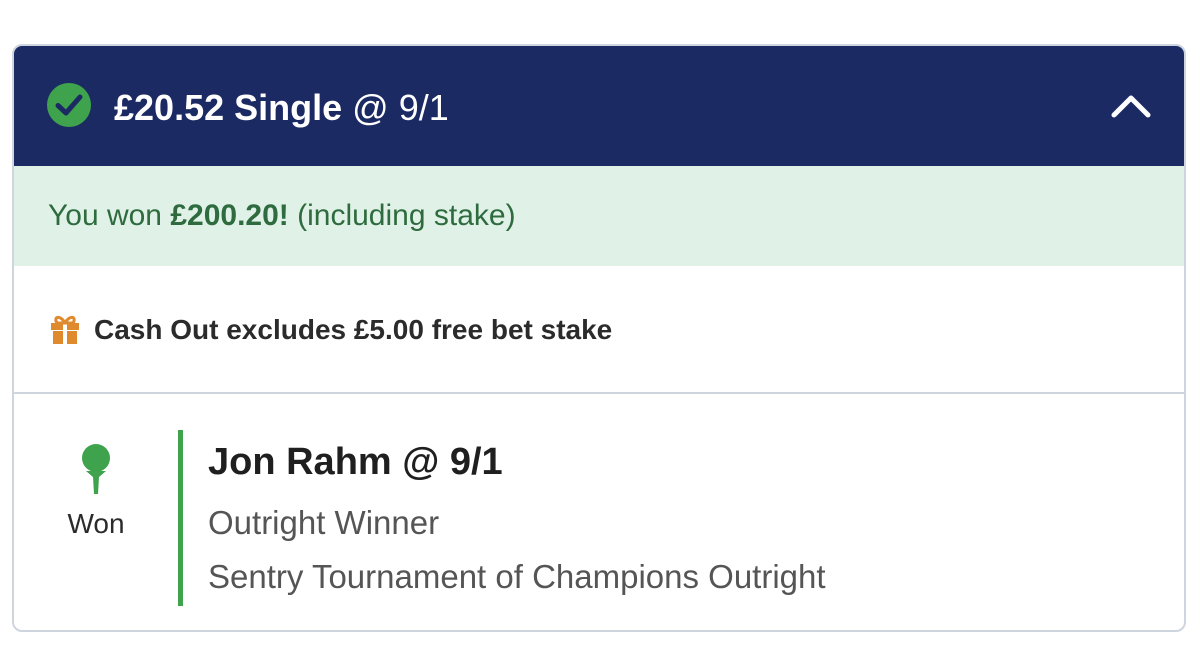 This screenshot has height=656, width=1200. What do you see at coordinates (599, 216) in the screenshot?
I see `winnings-banner: You won £200.20! (including stake)` at bounding box center [599, 216].